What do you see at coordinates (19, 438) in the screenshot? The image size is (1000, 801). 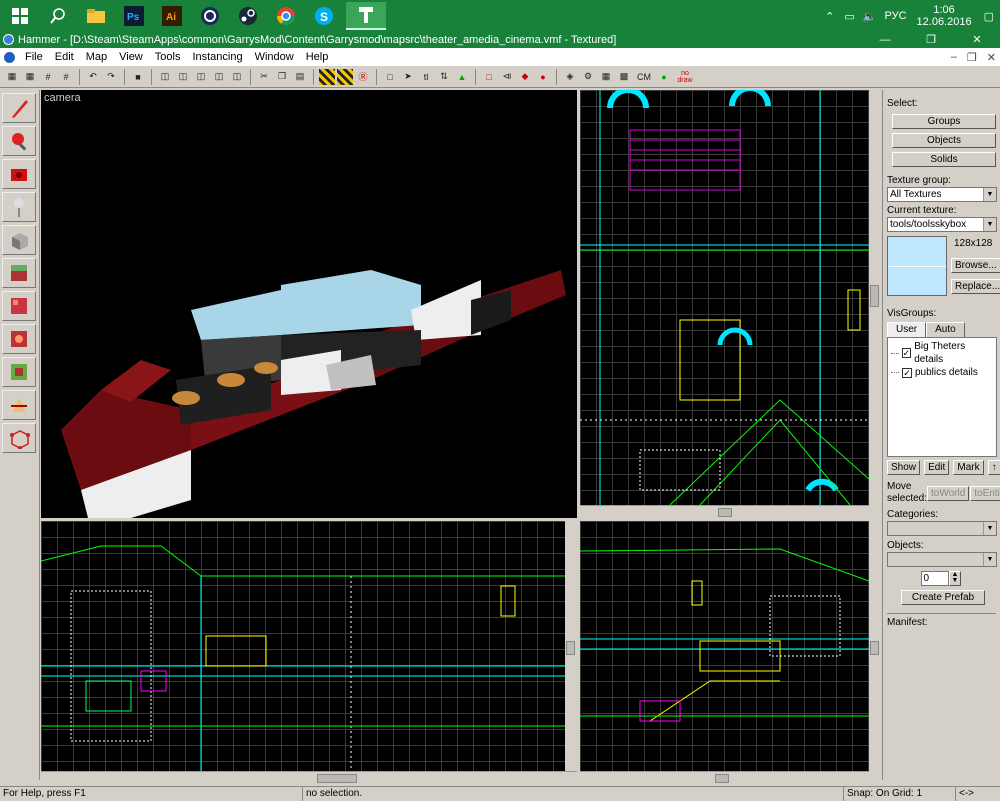 I see `vertex-tool-icon` at bounding box center [19, 438].